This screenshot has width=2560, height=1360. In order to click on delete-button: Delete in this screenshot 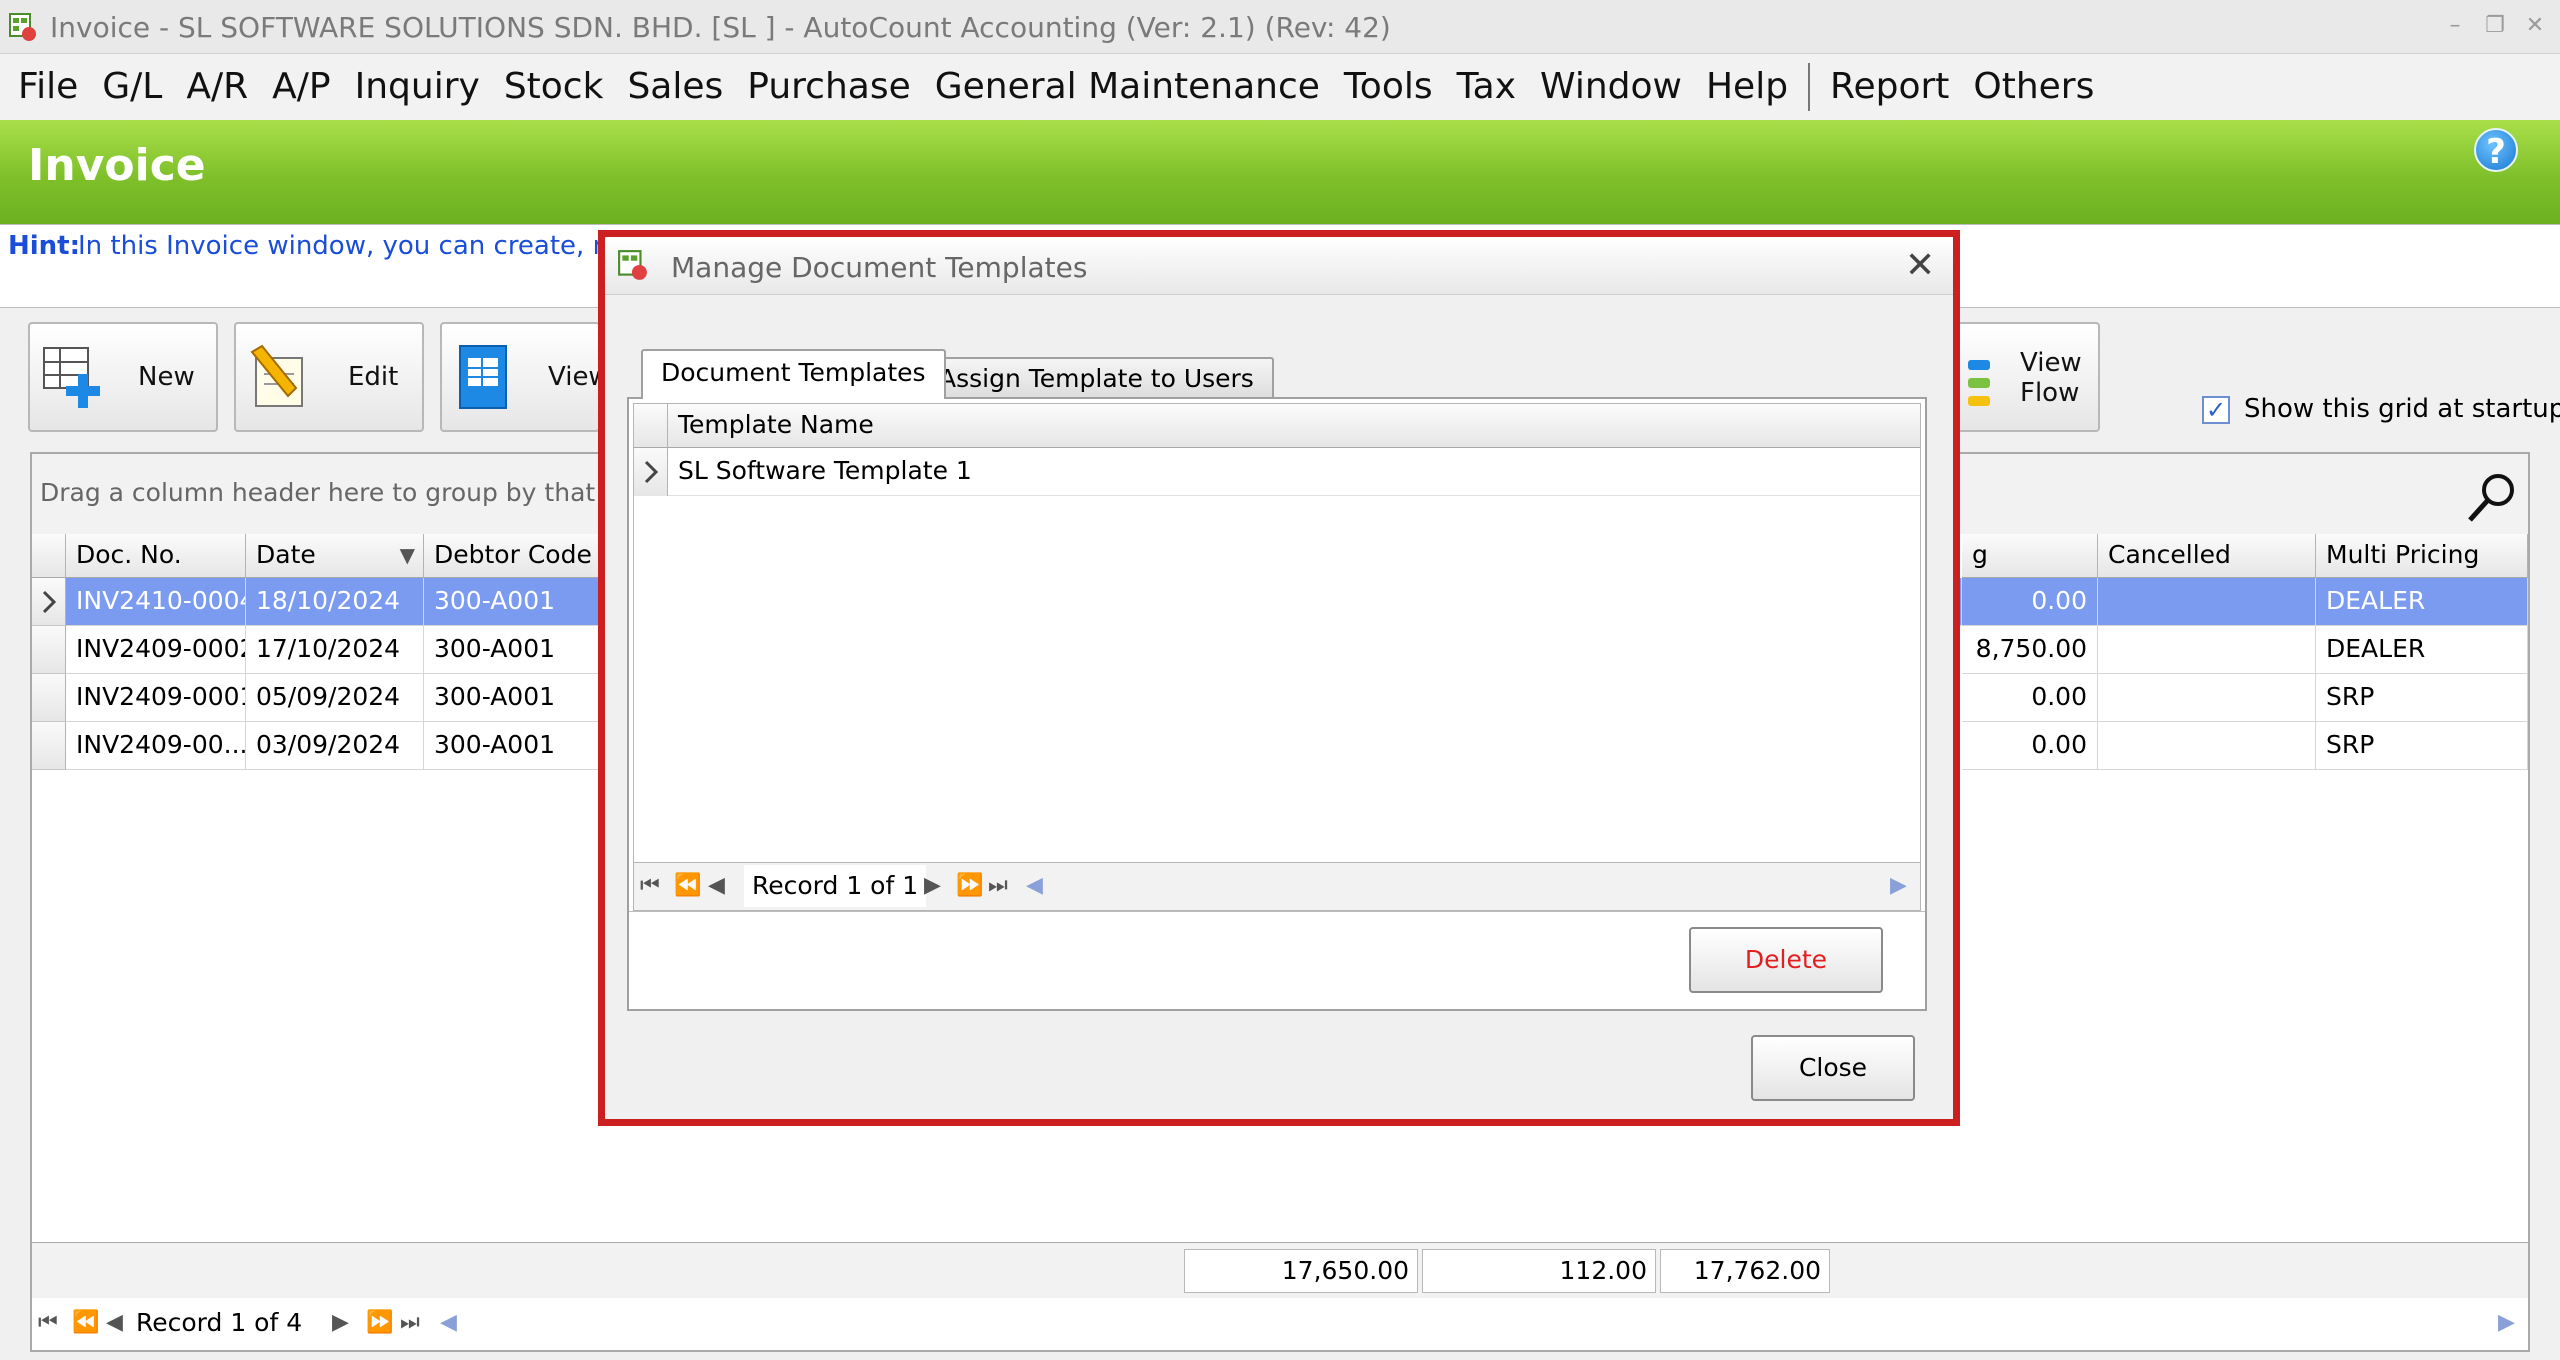, I will do `click(1786, 960)`.